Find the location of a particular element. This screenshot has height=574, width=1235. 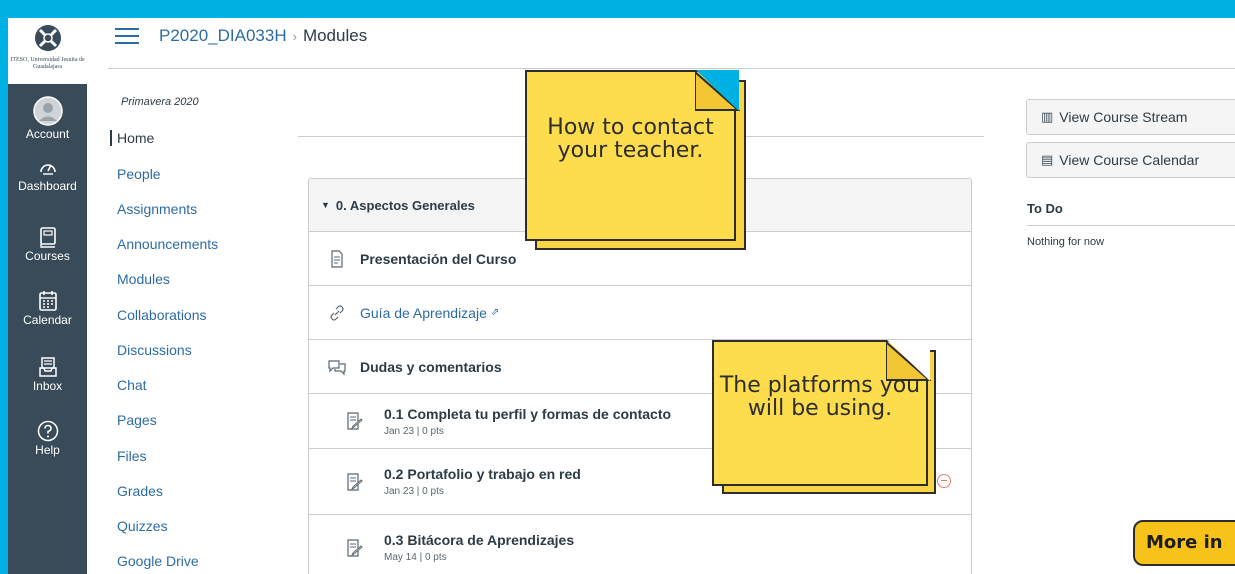

global-nav-label: Help is located at coordinates (47, 450).